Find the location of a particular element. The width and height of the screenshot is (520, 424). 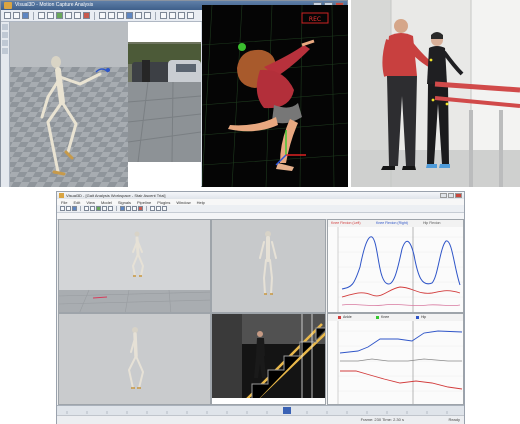

menu-window: Window is located at coordinates (183, 202).